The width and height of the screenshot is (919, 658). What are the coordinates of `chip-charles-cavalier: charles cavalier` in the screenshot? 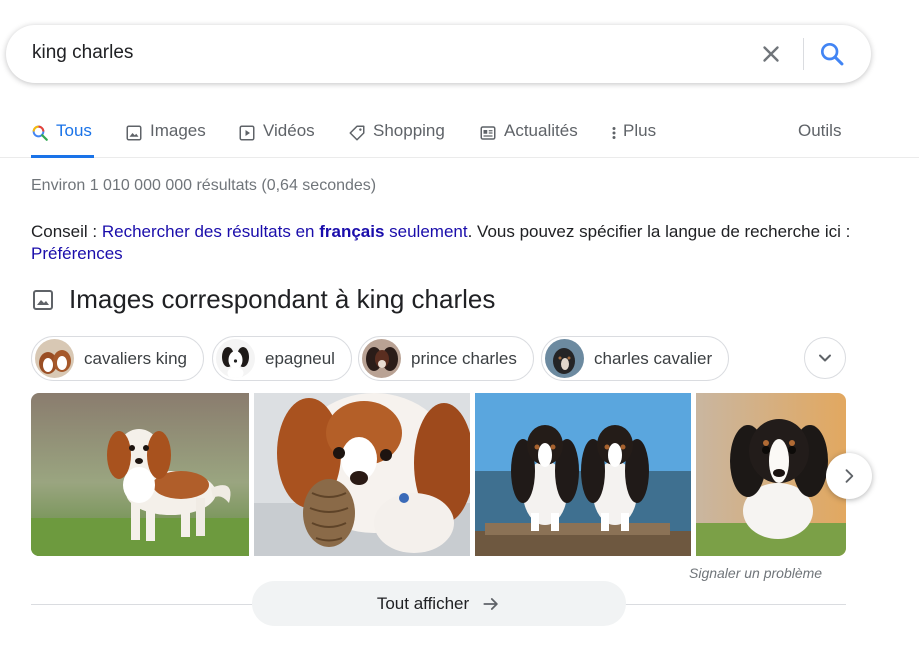 It's located at (635, 358).